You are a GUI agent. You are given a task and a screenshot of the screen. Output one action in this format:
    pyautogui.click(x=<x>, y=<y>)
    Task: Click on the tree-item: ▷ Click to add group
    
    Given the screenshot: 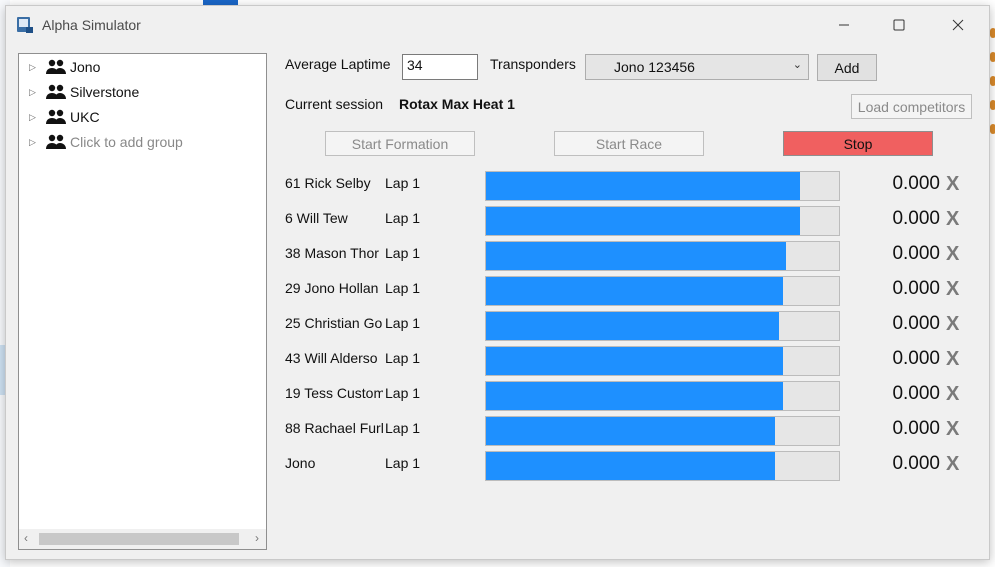 What is the action you would take?
    pyautogui.click(x=101, y=142)
    